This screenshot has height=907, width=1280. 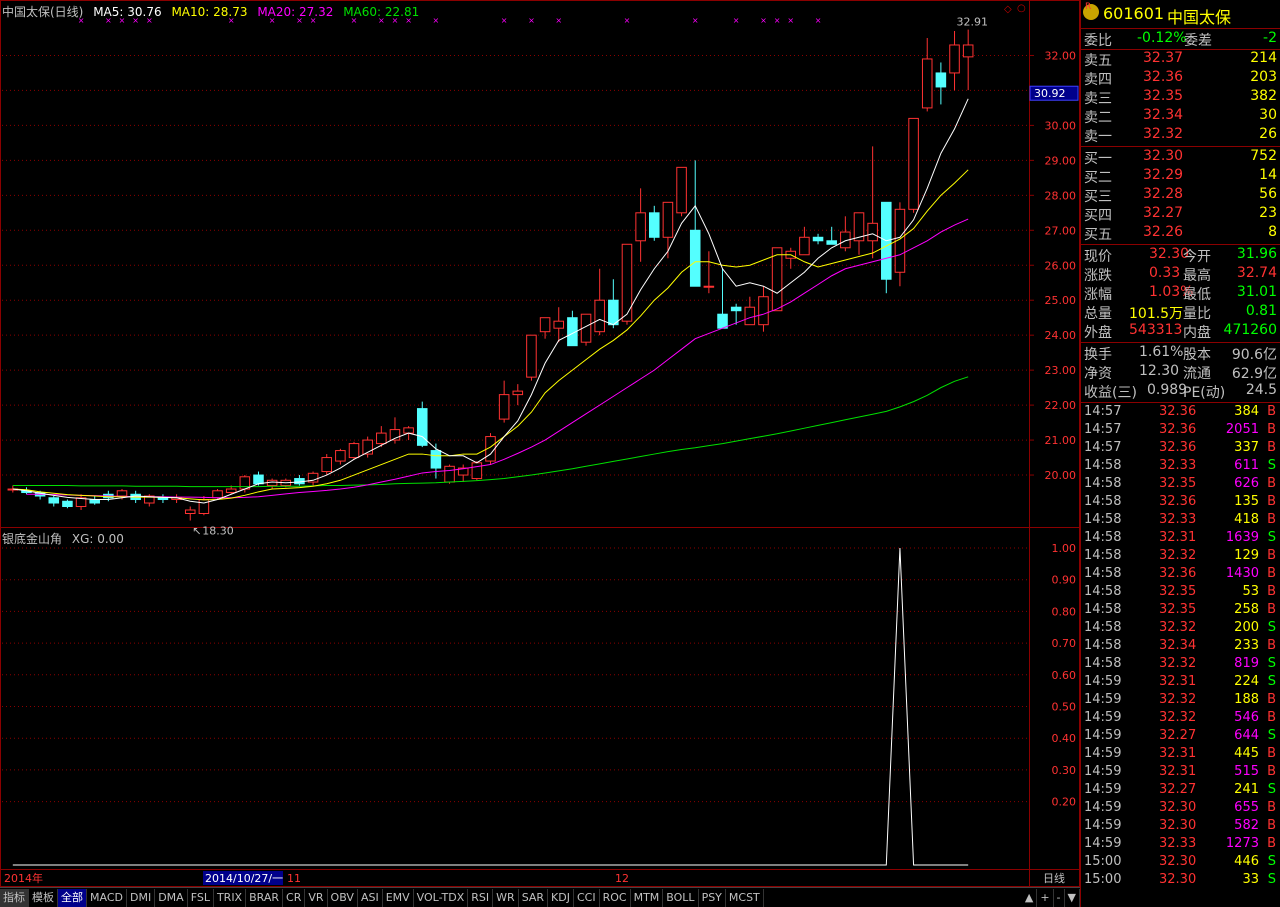 What do you see at coordinates (534, 897) in the screenshot?
I see `tab-sar: SAR` at bounding box center [534, 897].